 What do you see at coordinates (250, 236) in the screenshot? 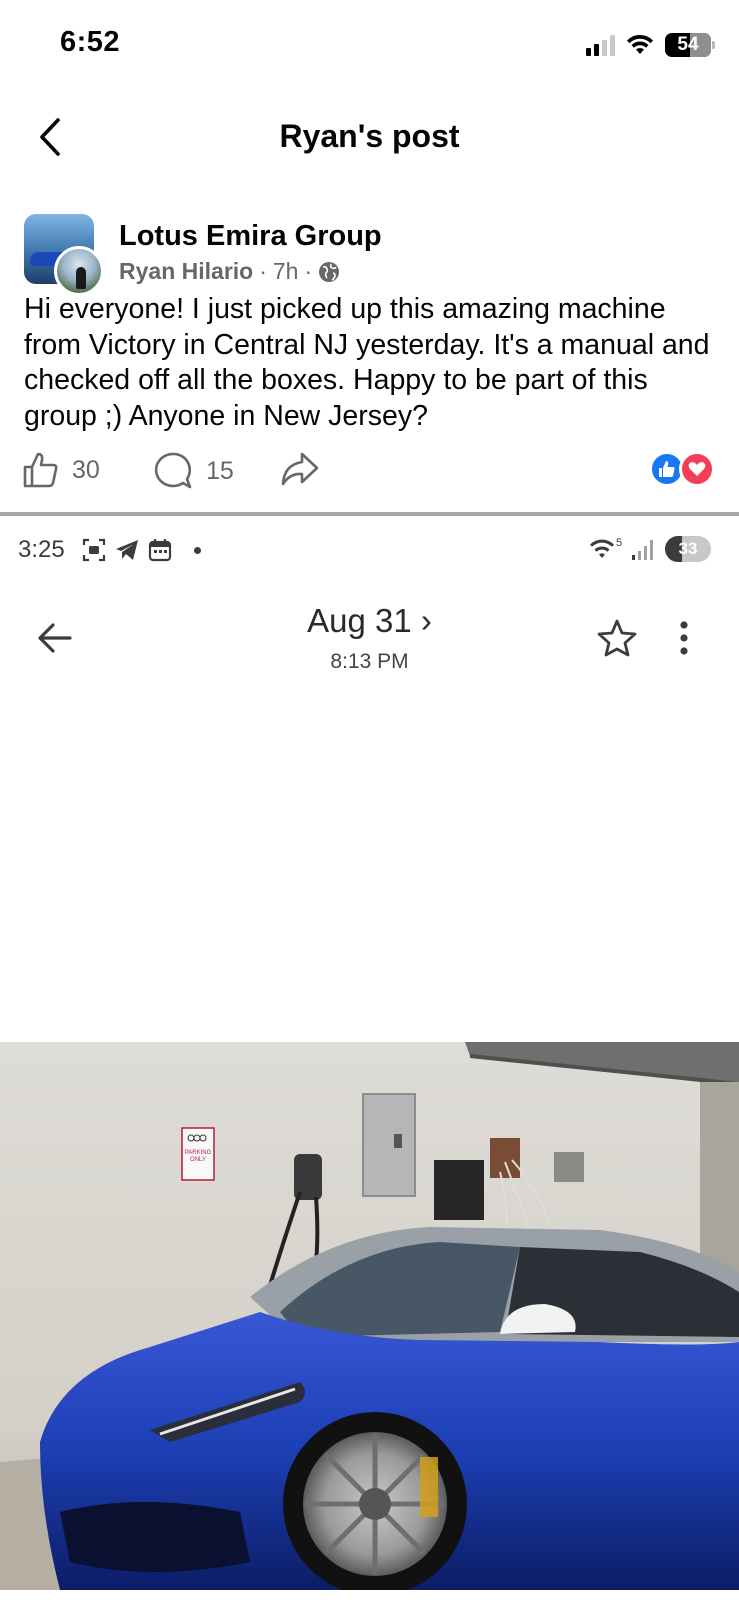
I see `group-name-link: Lotus Emira Group` at bounding box center [250, 236].